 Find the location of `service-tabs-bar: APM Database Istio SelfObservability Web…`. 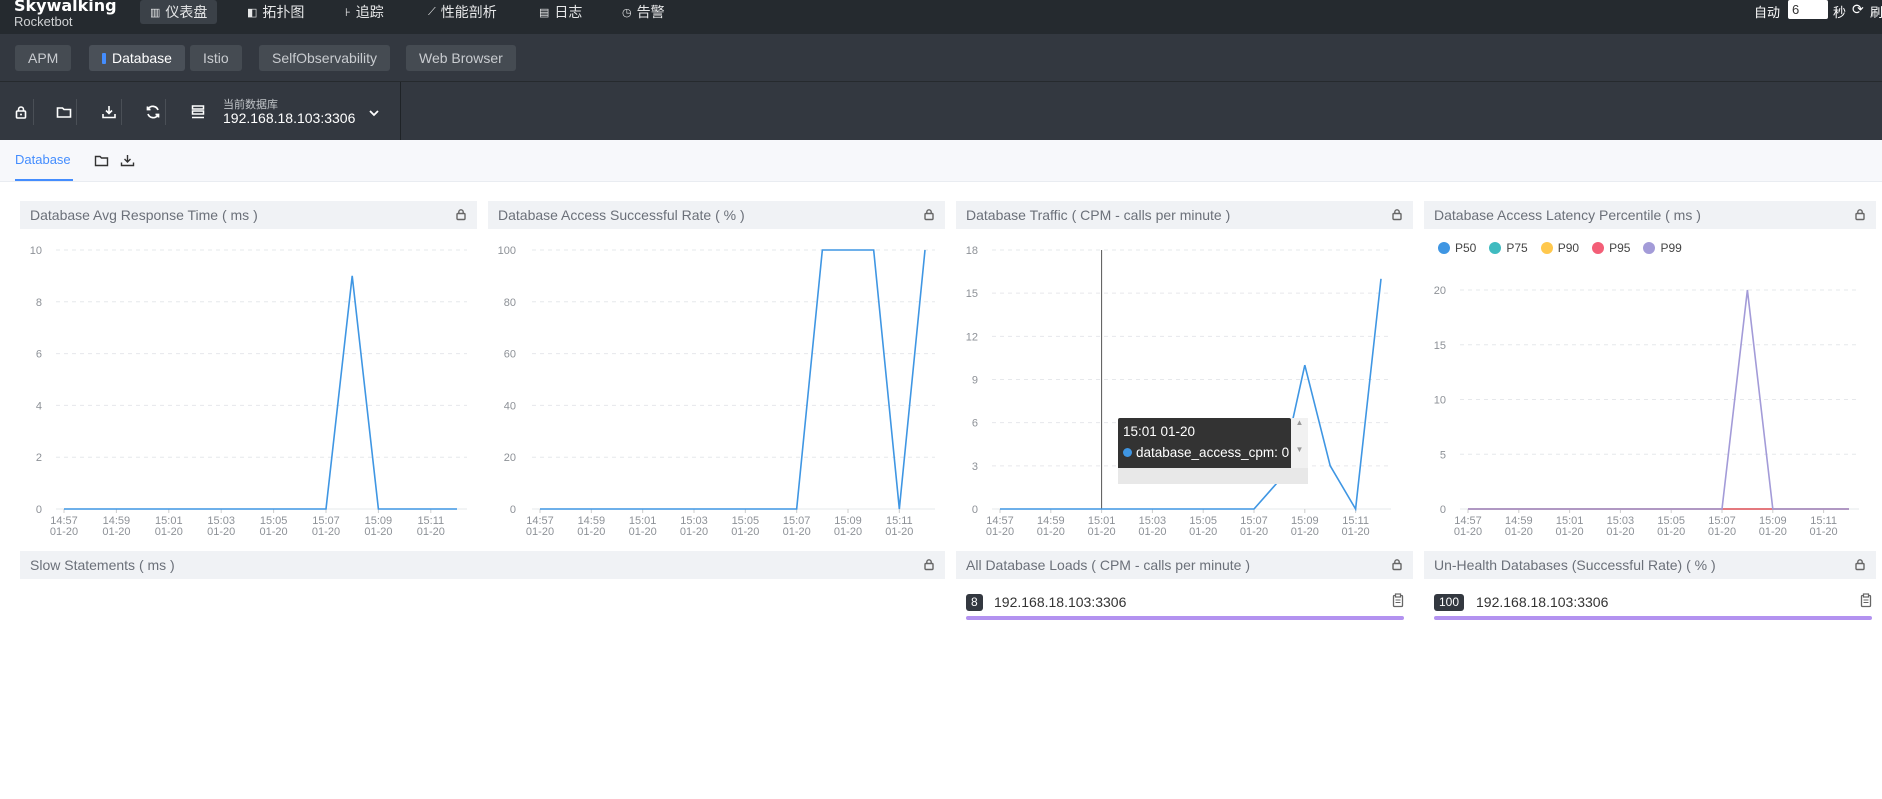

service-tabs-bar: APM Database Istio SelfObservability Web… is located at coordinates (941, 58).